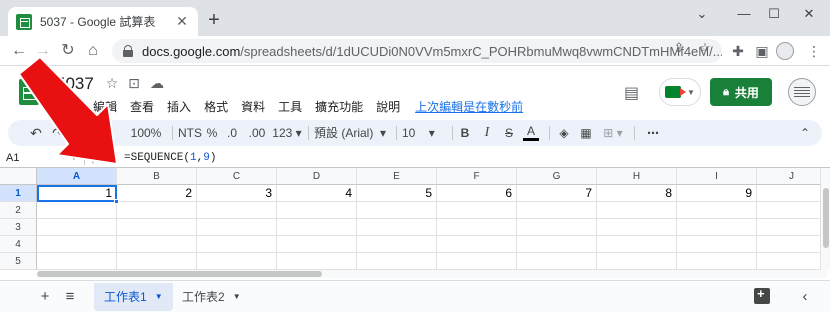 This screenshot has width=830, height=312. What do you see at coordinates (557, 244) in the screenshot?
I see `cell-g4` at bounding box center [557, 244].